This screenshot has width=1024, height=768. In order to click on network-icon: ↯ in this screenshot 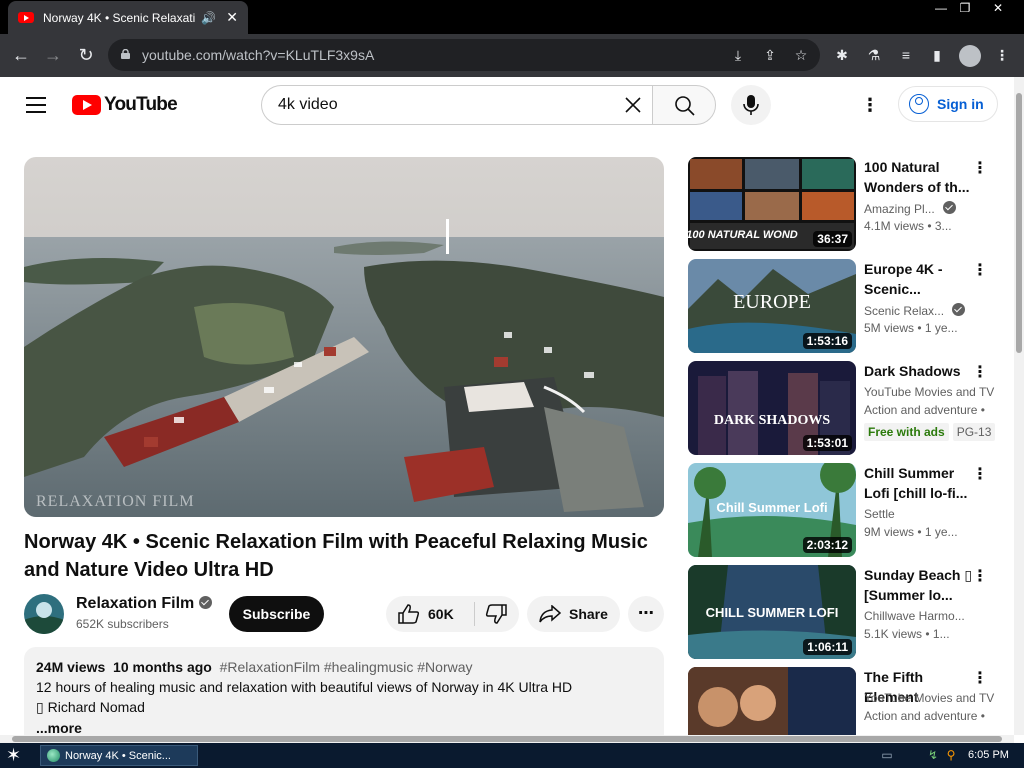, I will do `click(933, 755)`.